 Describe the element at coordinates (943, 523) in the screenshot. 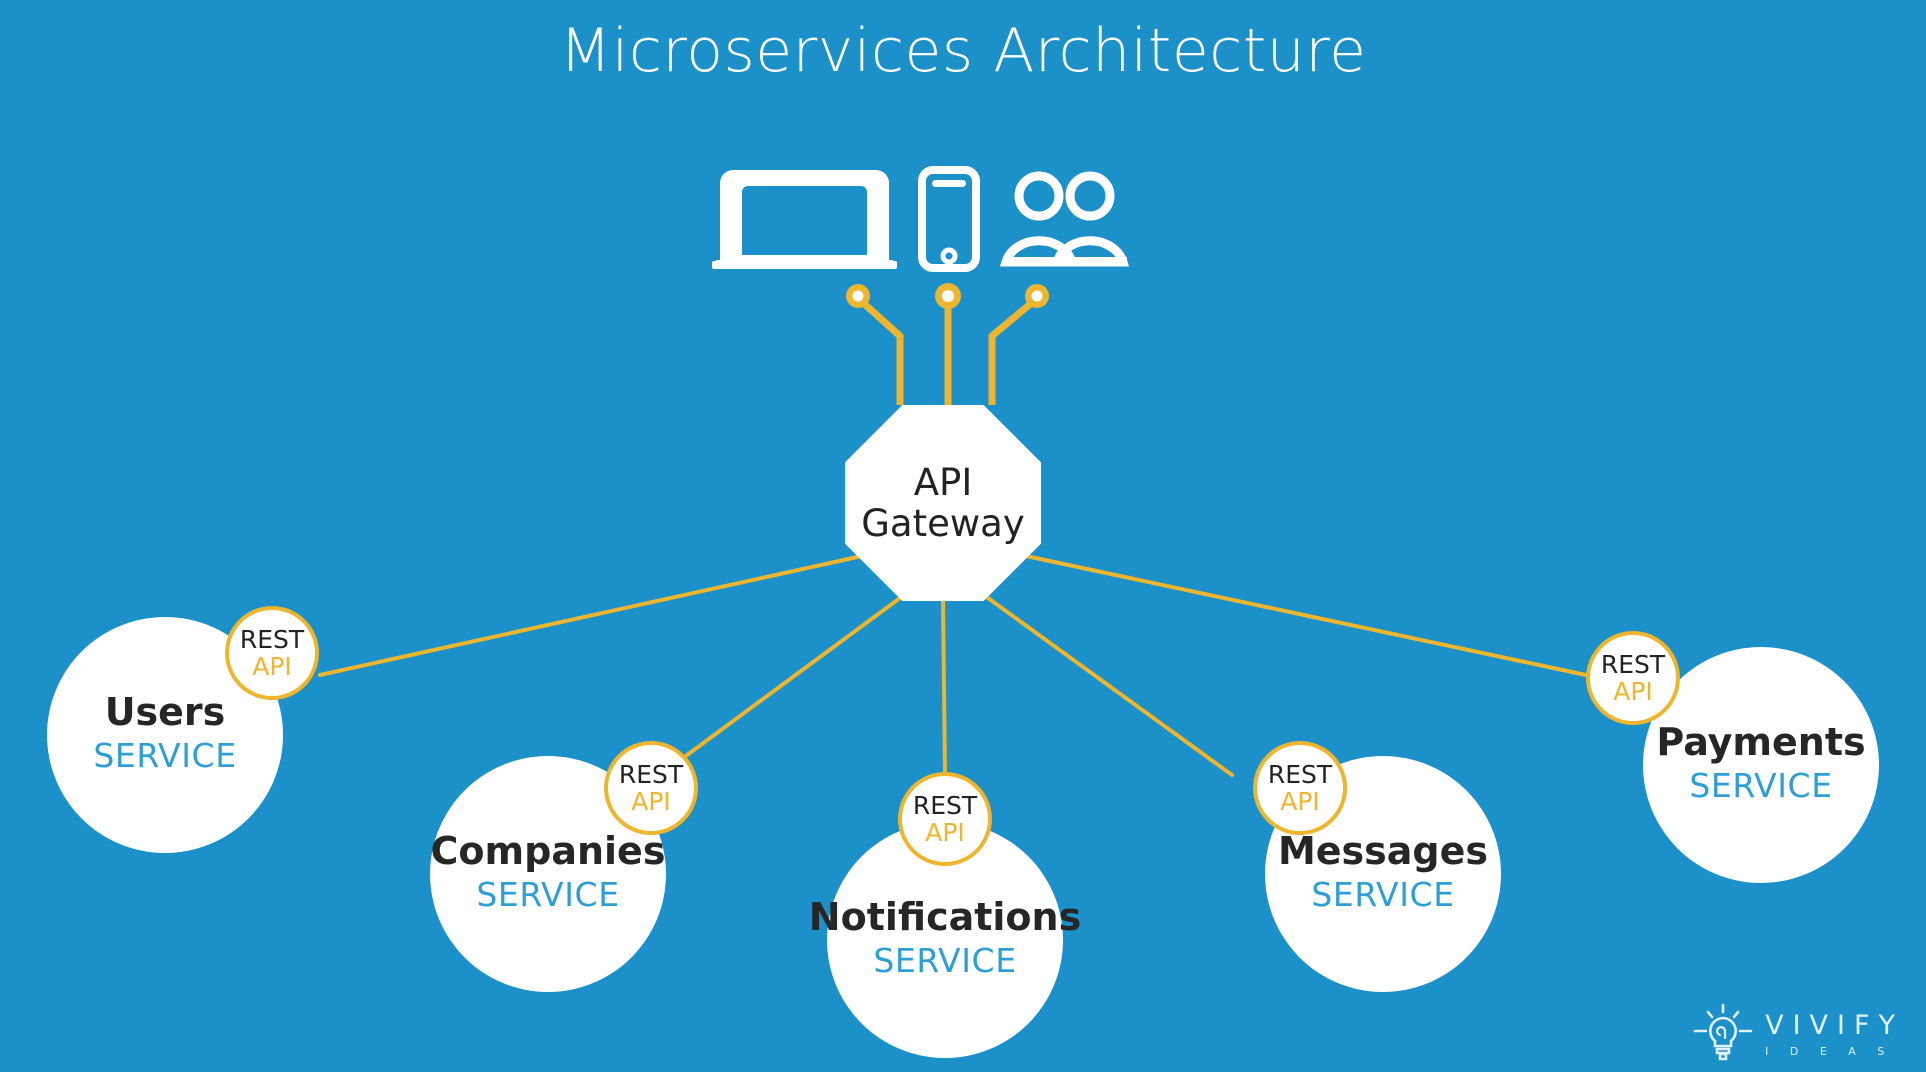

I see `gateway-line-2: Gateway` at that location.